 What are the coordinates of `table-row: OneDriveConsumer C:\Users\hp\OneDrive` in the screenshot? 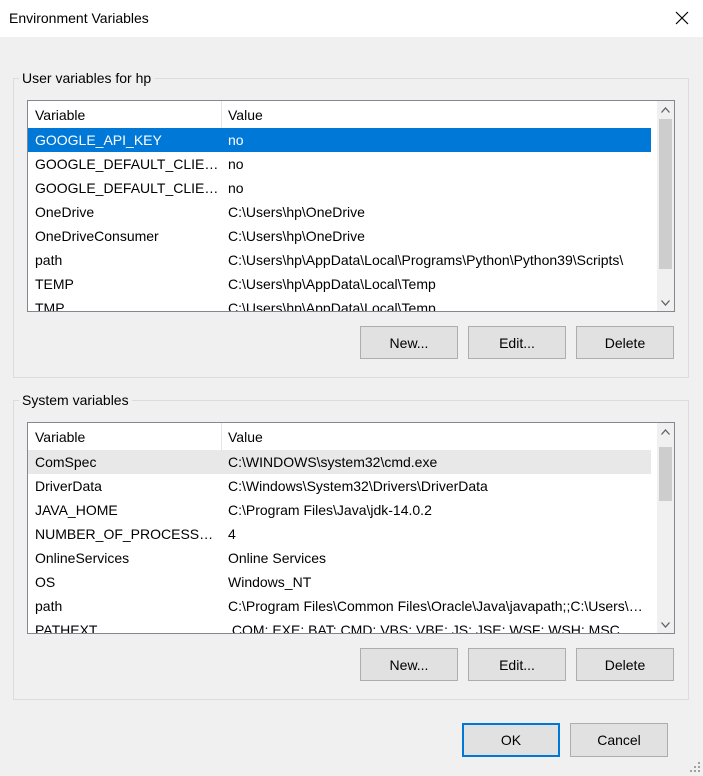 It's located at (339, 236).